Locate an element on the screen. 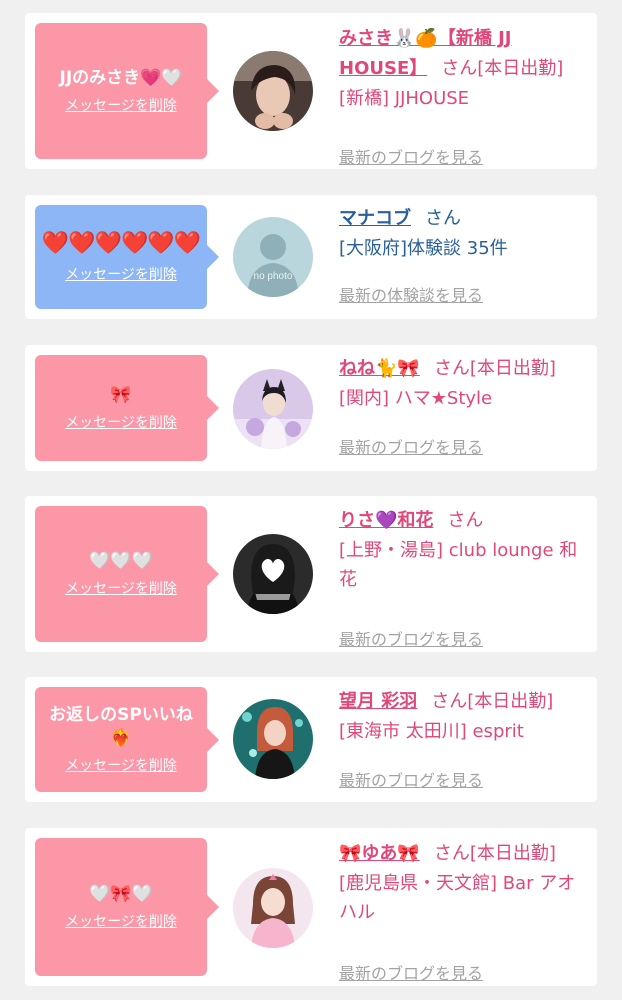 Image resolution: width=622 pixels, height=1000 pixels. message-text: 🤍🤍🤍 is located at coordinates (121, 560).